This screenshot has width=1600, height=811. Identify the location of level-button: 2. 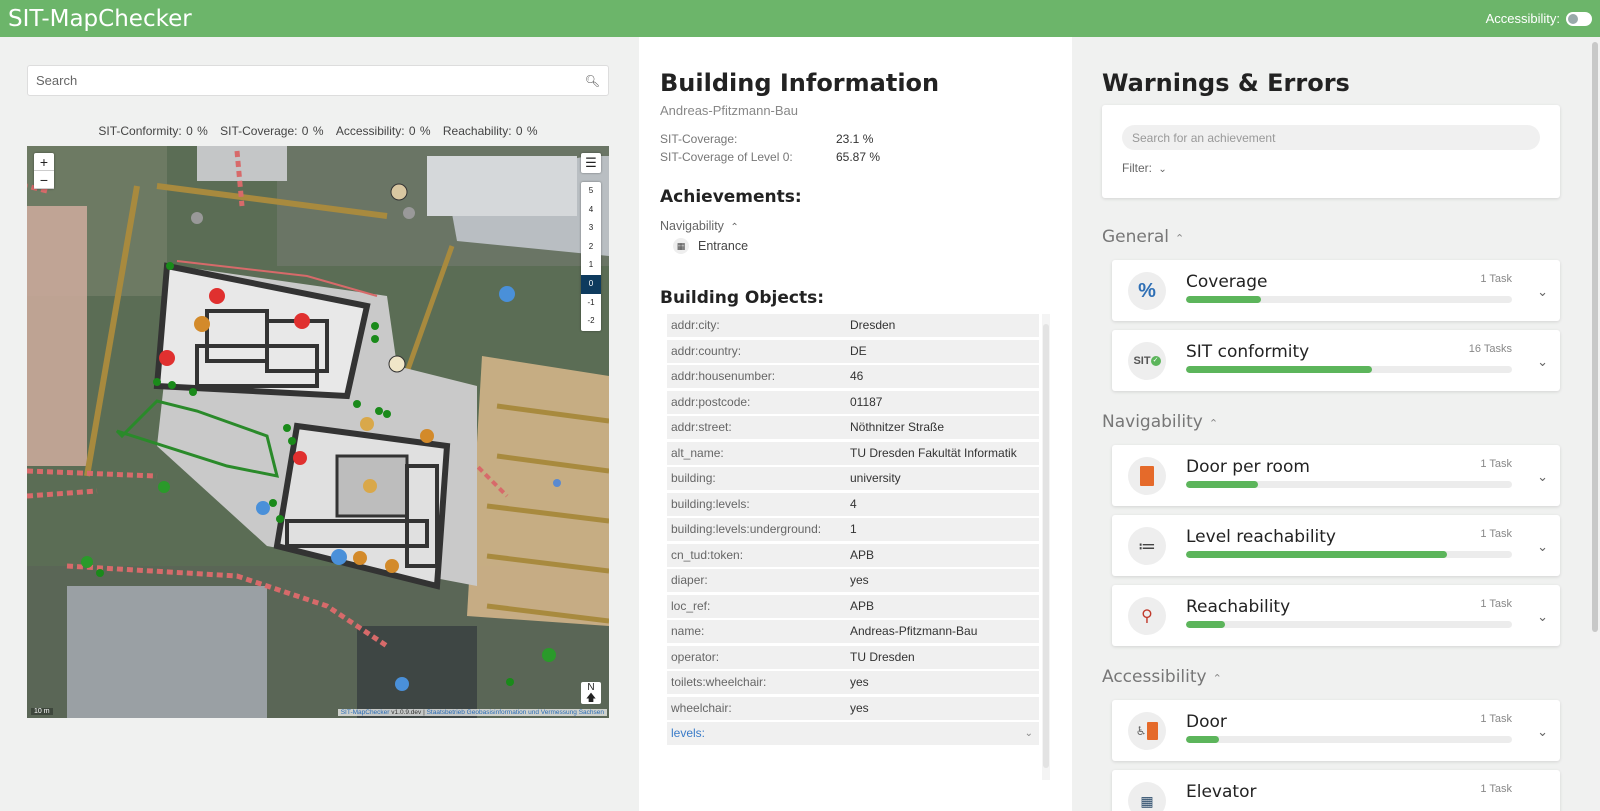
(591, 247).